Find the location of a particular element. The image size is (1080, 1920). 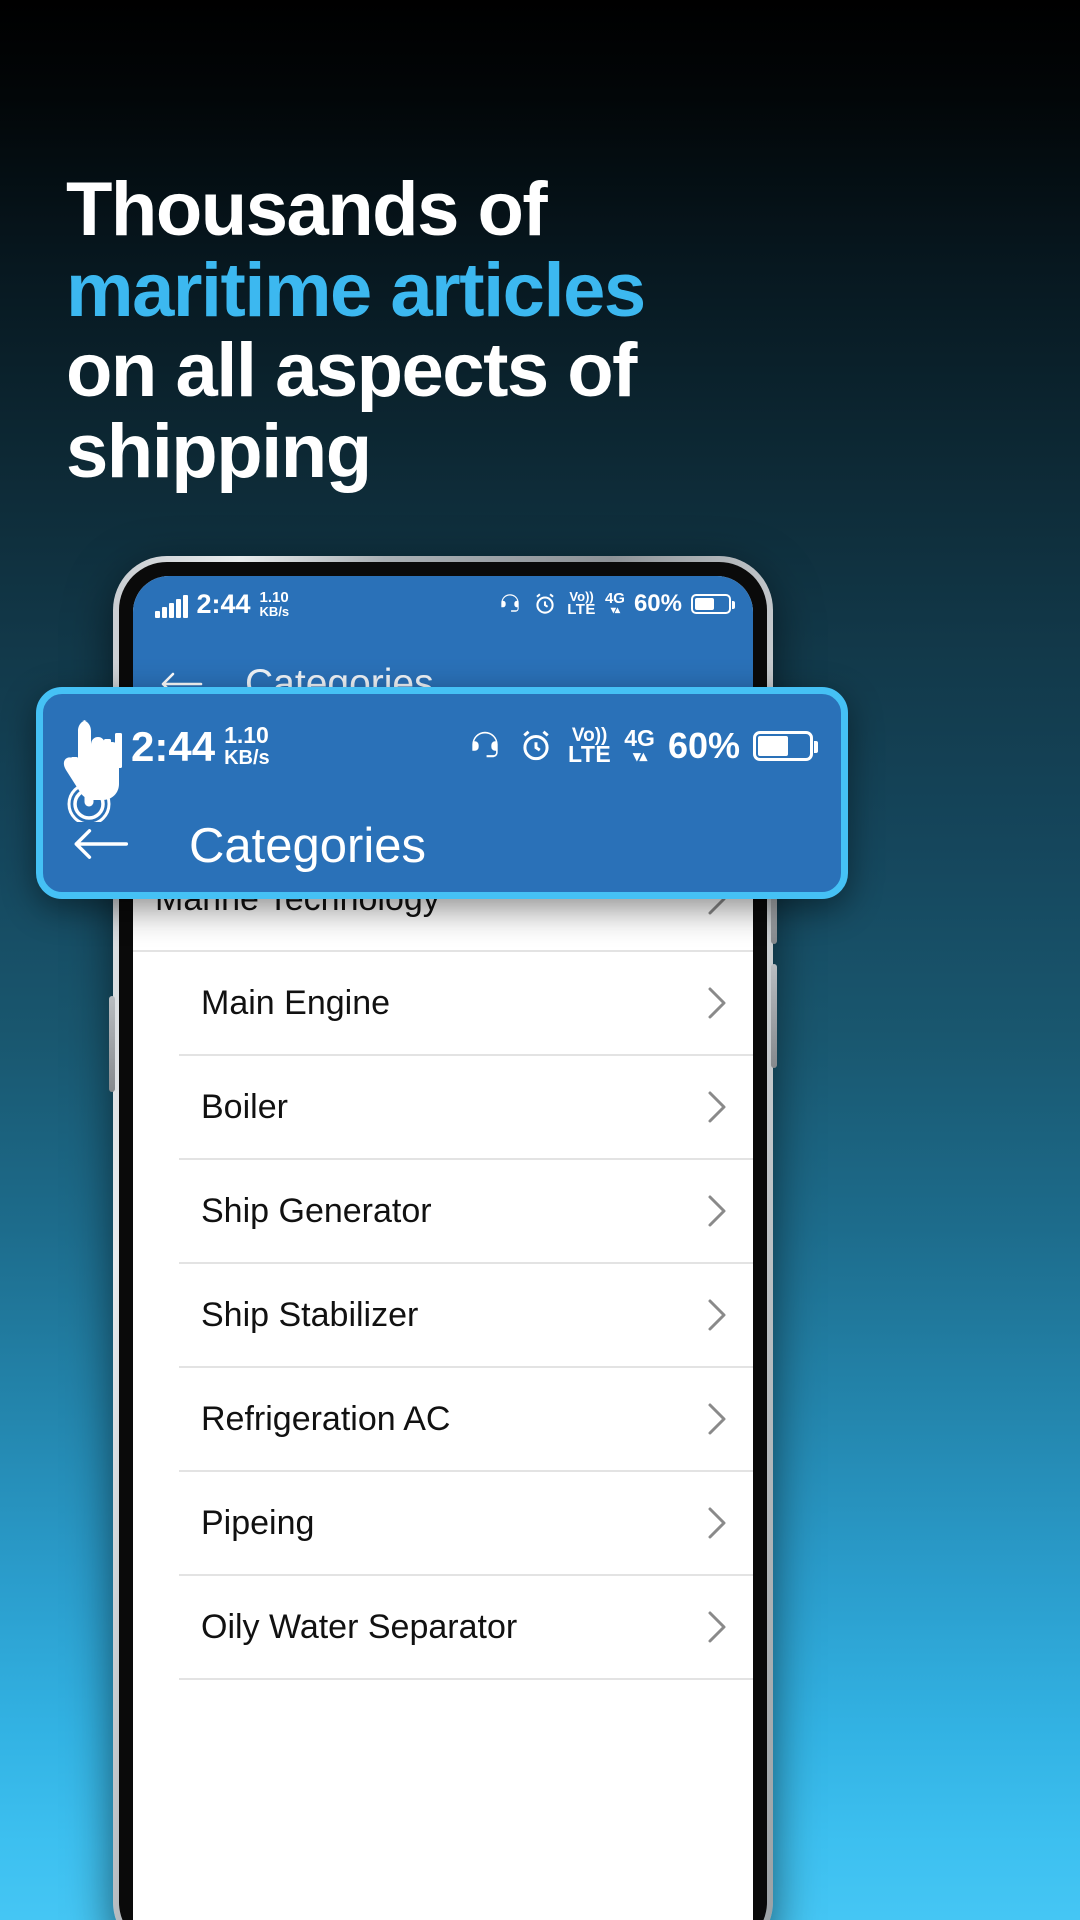

volte-bottom: LTE is located at coordinates (581, 610).